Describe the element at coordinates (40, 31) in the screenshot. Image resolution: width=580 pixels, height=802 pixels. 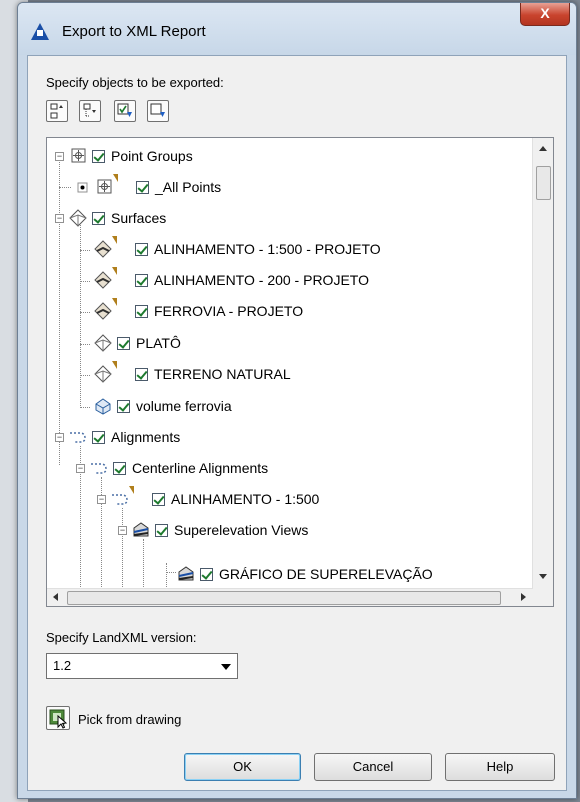
I see `autocad-app-icon` at that location.